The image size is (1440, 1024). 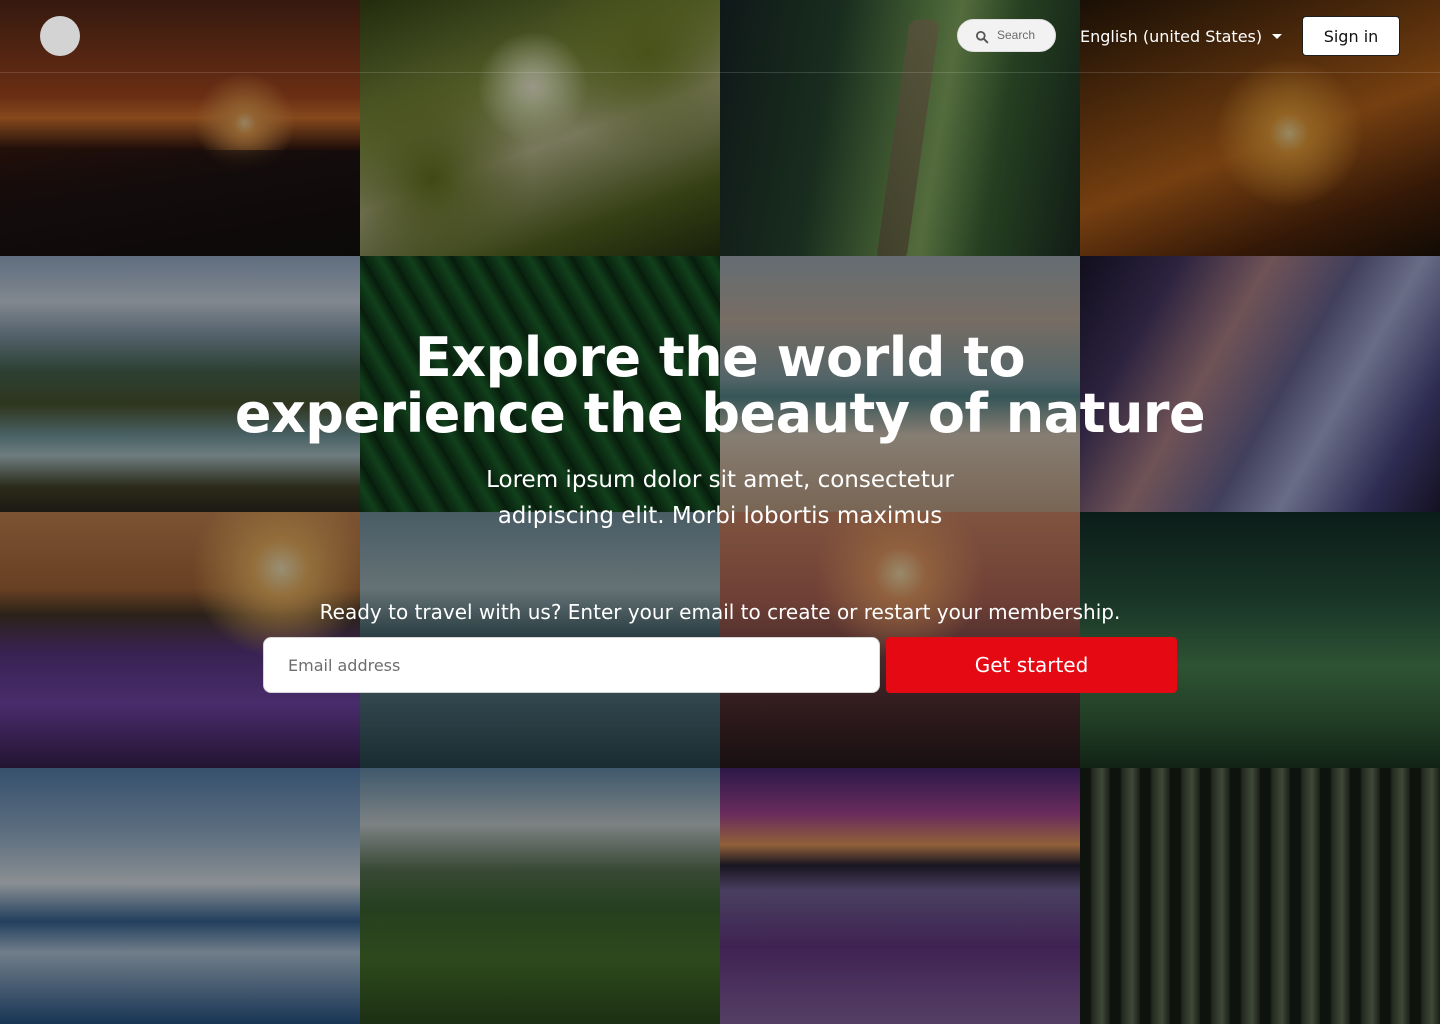 I want to click on caret-down-icon, so click(x=1277, y=36).